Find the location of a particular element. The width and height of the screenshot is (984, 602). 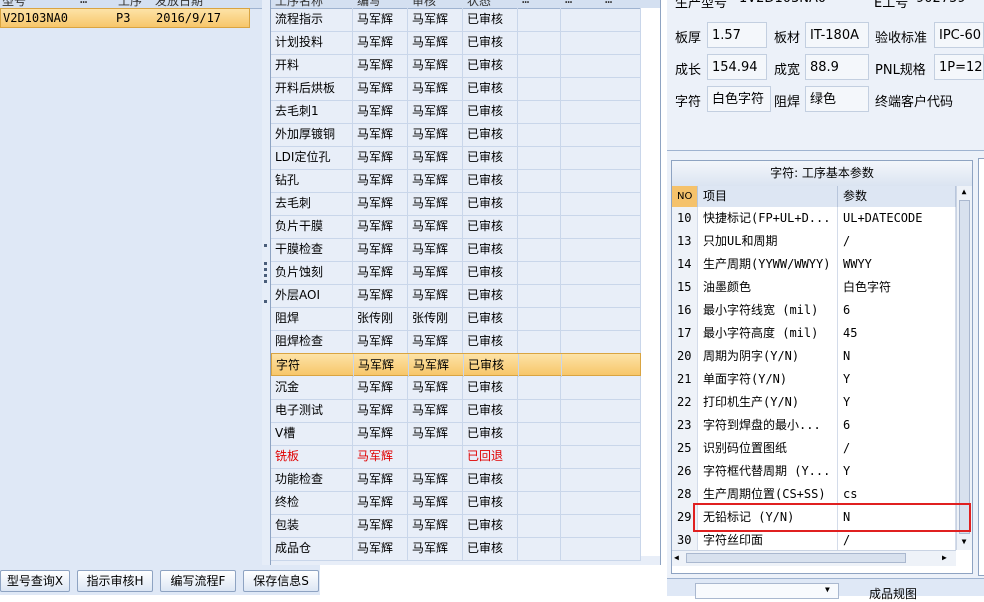

param-no-cell: 10 is located at coordinates (685, 218).